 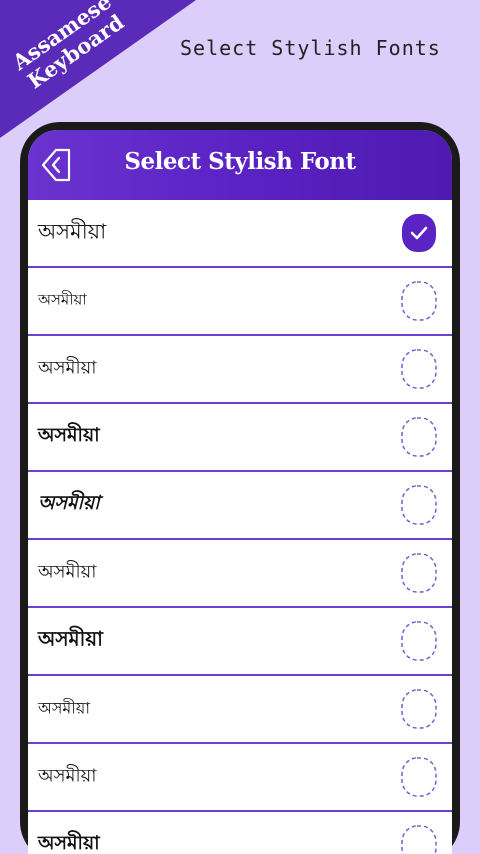 I want to click on app-bar: Select Stylish Font, so click(x=240, y=165).